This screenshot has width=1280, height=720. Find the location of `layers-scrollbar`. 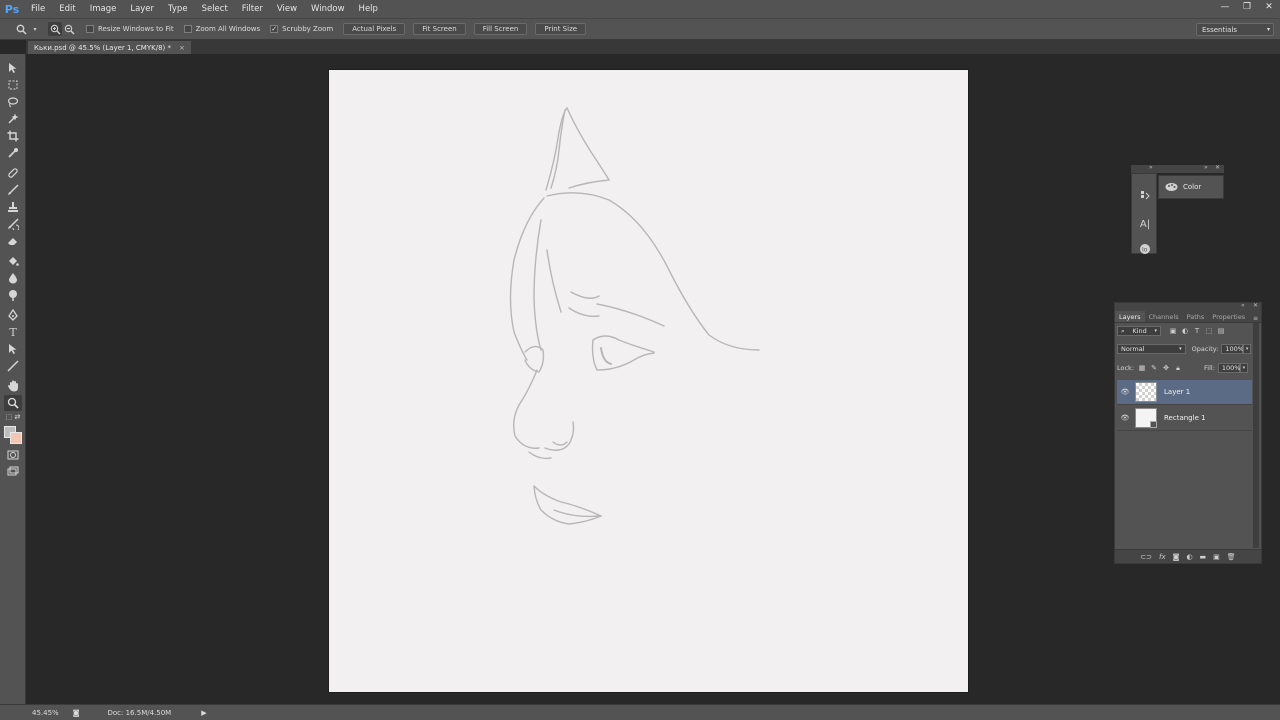

layers-scrollbar is located at coordinates (1256, 435).